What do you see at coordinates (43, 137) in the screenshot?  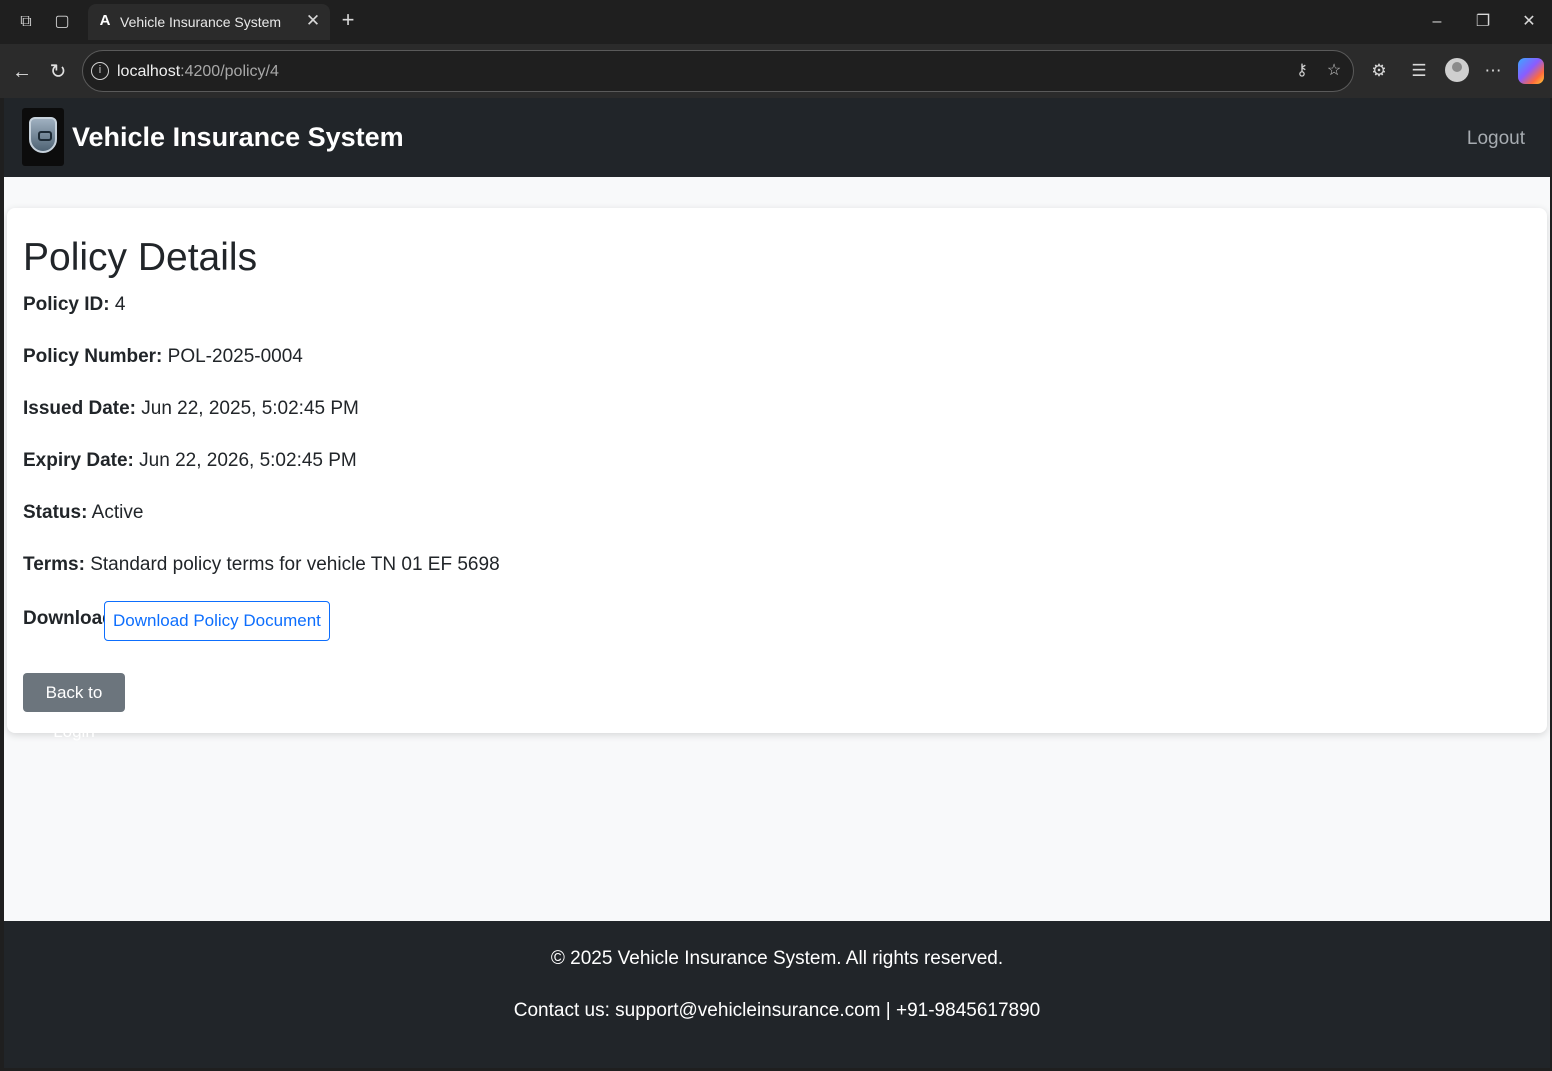 I see `shield-logo-icon` at bounding box center [43, 137].